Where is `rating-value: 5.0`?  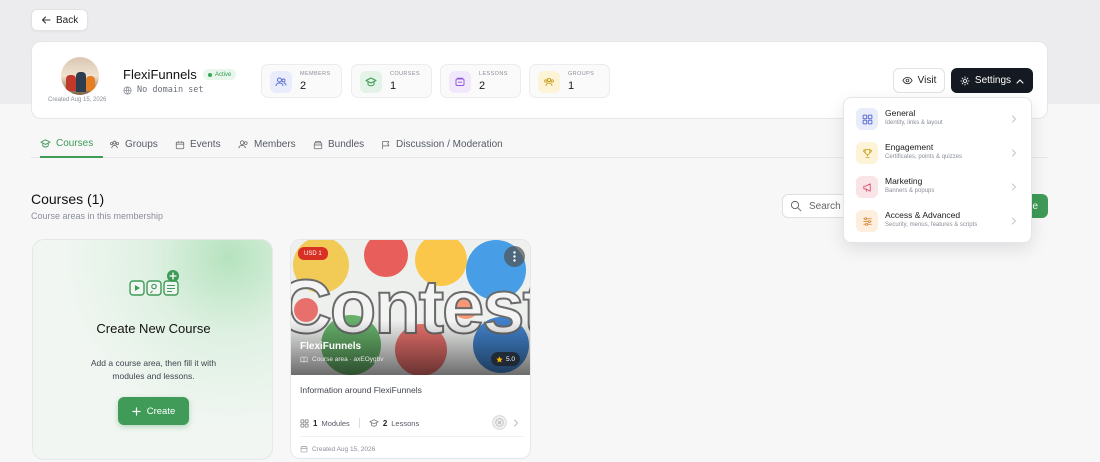 rating-value: 5.0 is located at coordinates (511, 359).